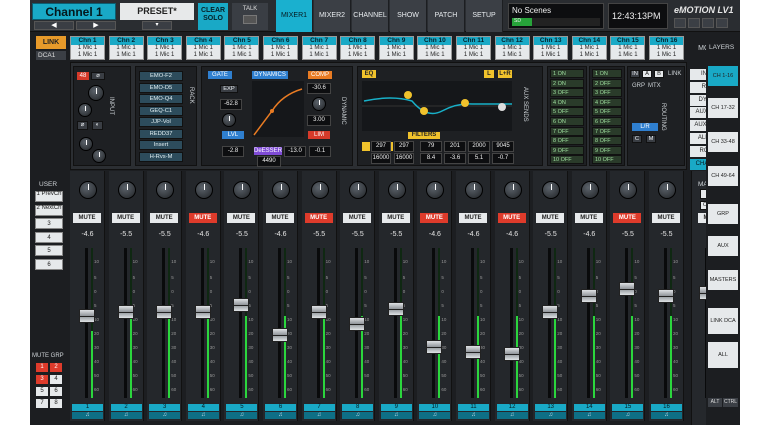 Image resolution: width=770 pixels, height=425 pixels. I want to click on mute-group-button: 1, so click(42, 367).